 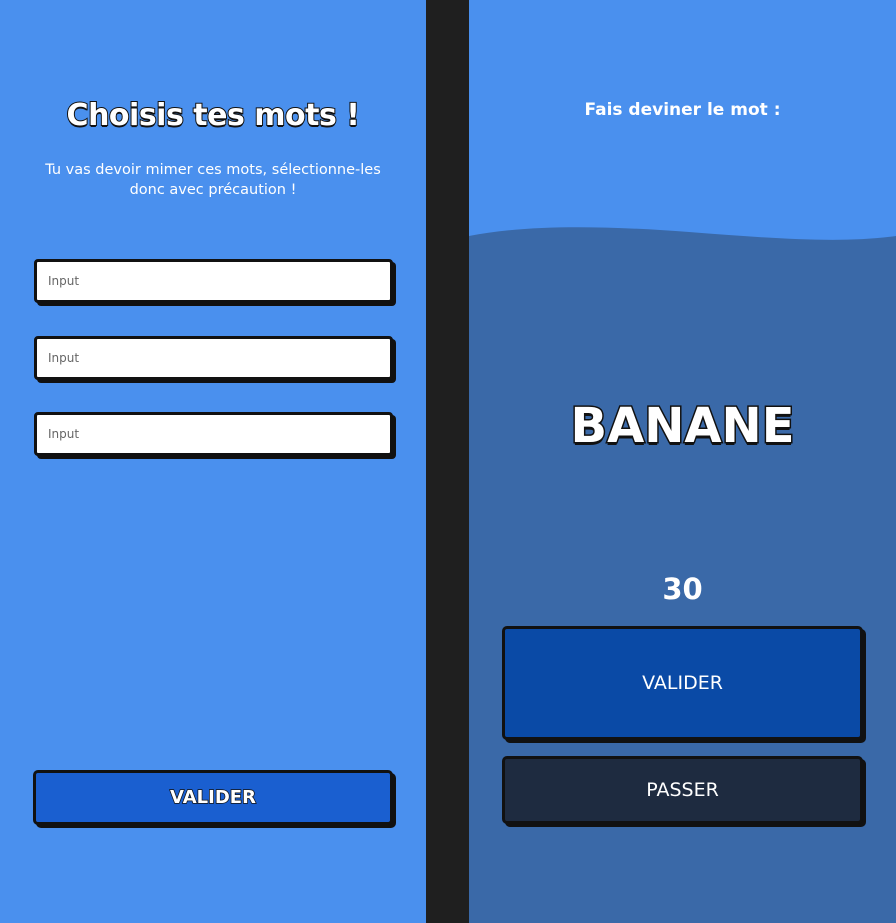 I want to click on countdown-timer: 30, so click(x=682, y=589).